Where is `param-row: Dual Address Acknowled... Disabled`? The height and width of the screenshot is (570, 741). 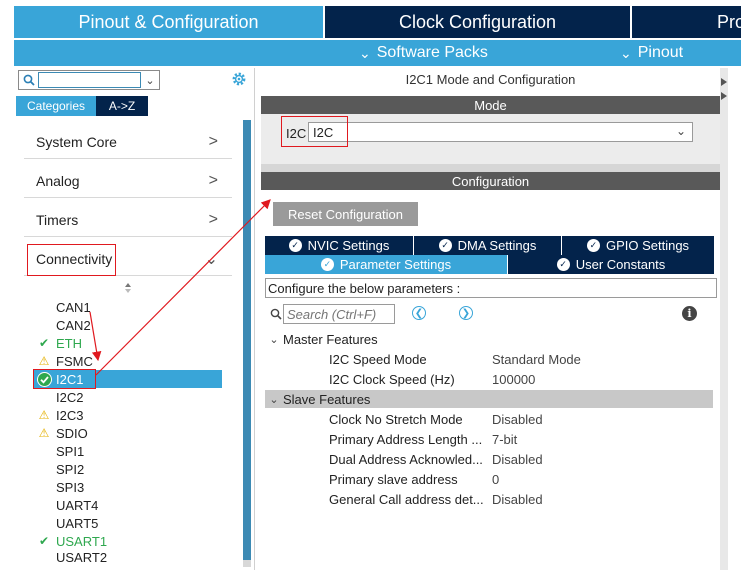
param-row: Dual Address Acknowled... Disabled is located at coordinates (521, 459).